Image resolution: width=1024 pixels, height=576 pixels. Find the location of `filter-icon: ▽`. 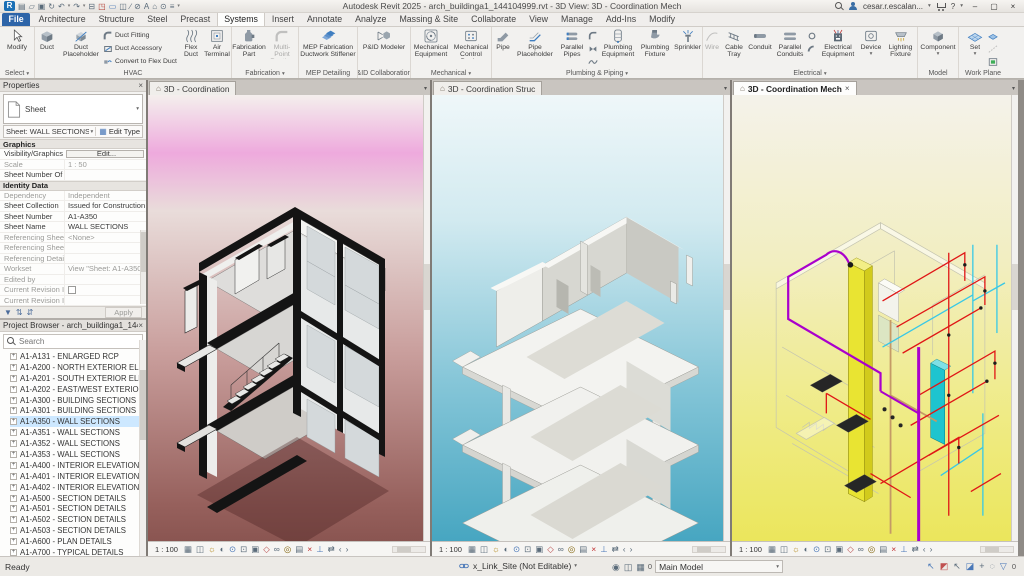

filter-icon: ▽ is located at coordinates (1003, 566).